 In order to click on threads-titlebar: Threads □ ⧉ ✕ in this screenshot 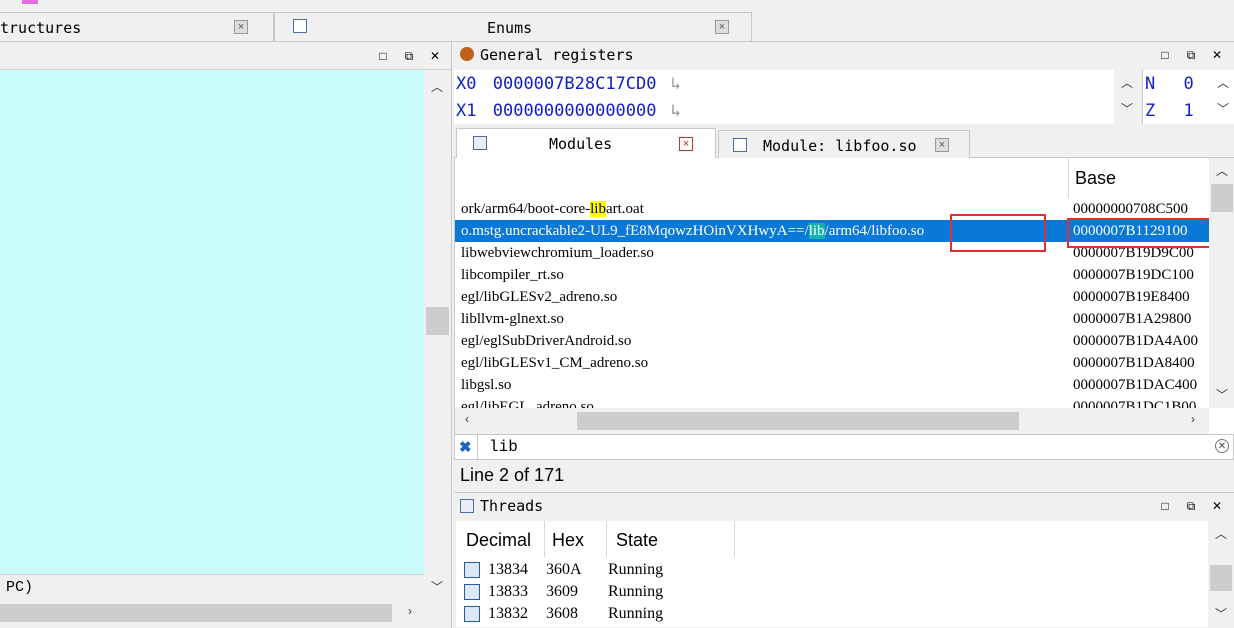, I will do `click(844, 506)`.